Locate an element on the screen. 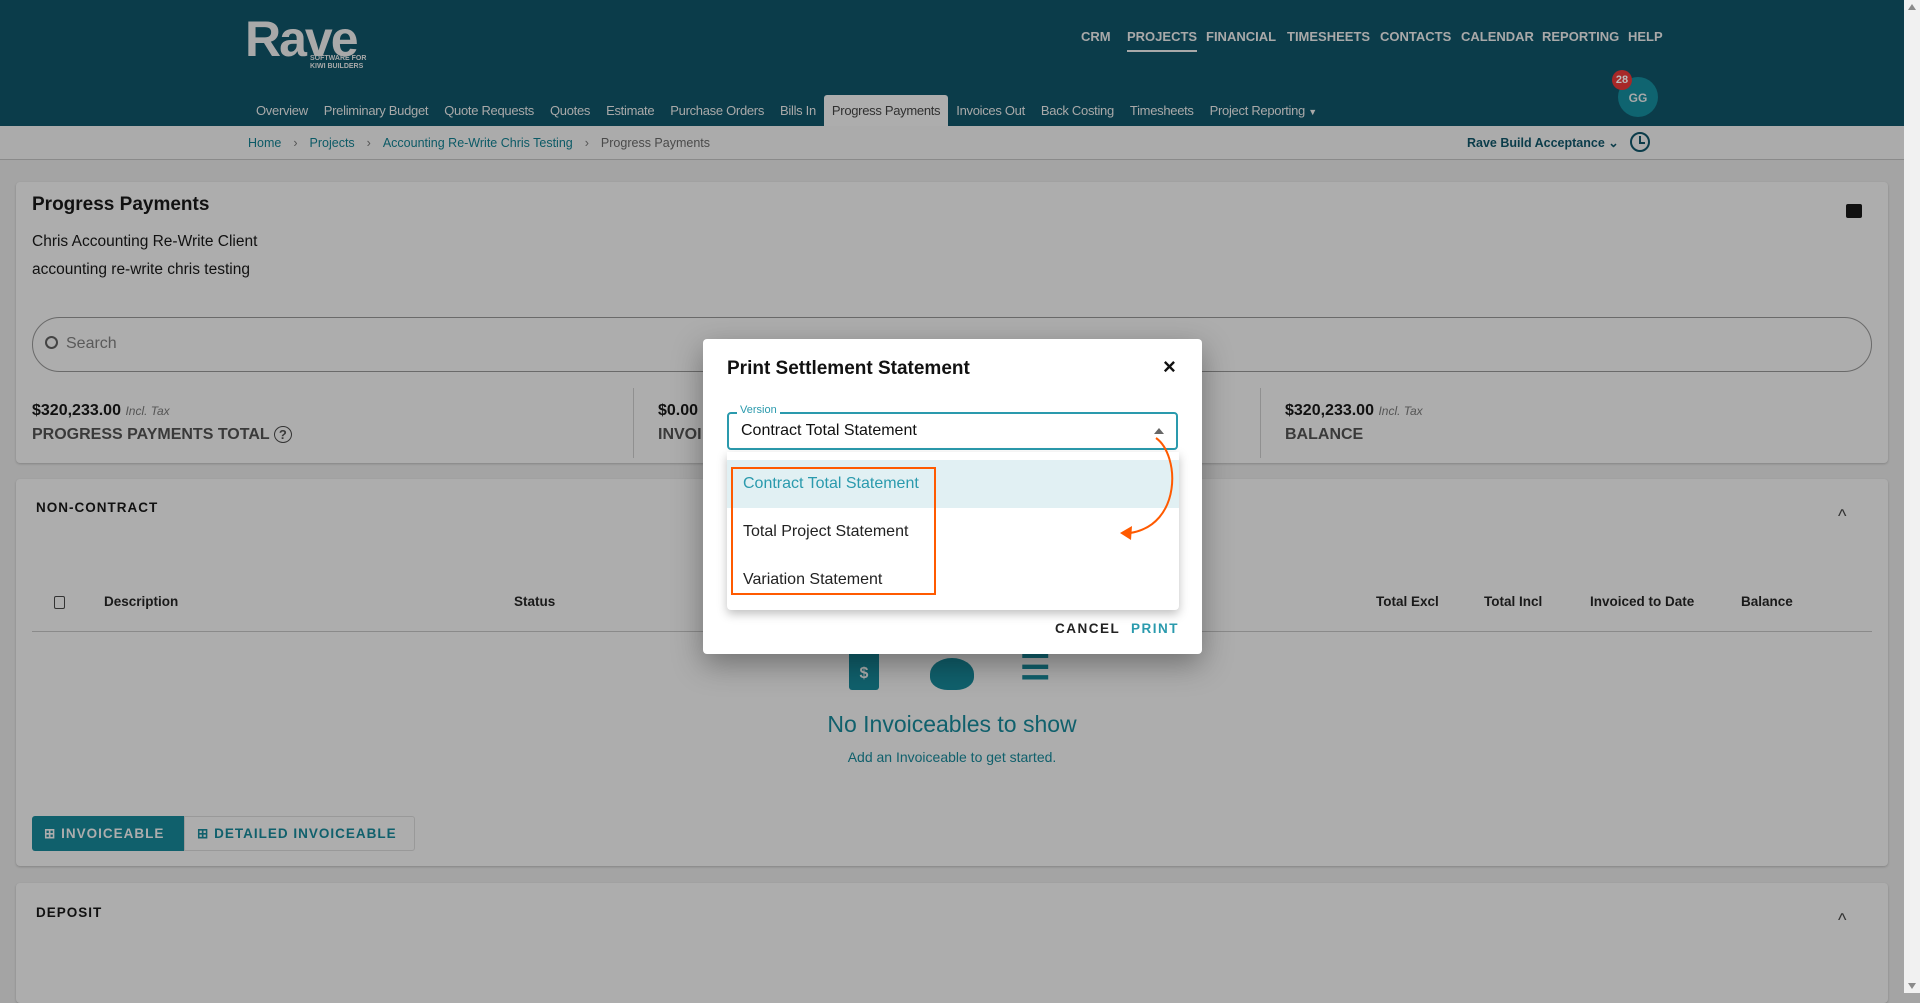 The height and width of the screenshot is (1003, 1920). empty-subtitle: Add an Invoiceable to get started. is located at coordinates (952, 757).